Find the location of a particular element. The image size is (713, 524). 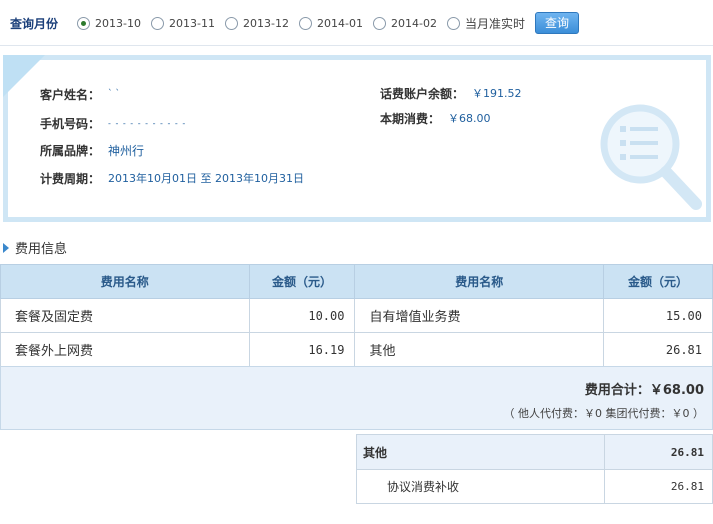

fee-amount-cell: 26.81 is located at coordinates (658, 349).